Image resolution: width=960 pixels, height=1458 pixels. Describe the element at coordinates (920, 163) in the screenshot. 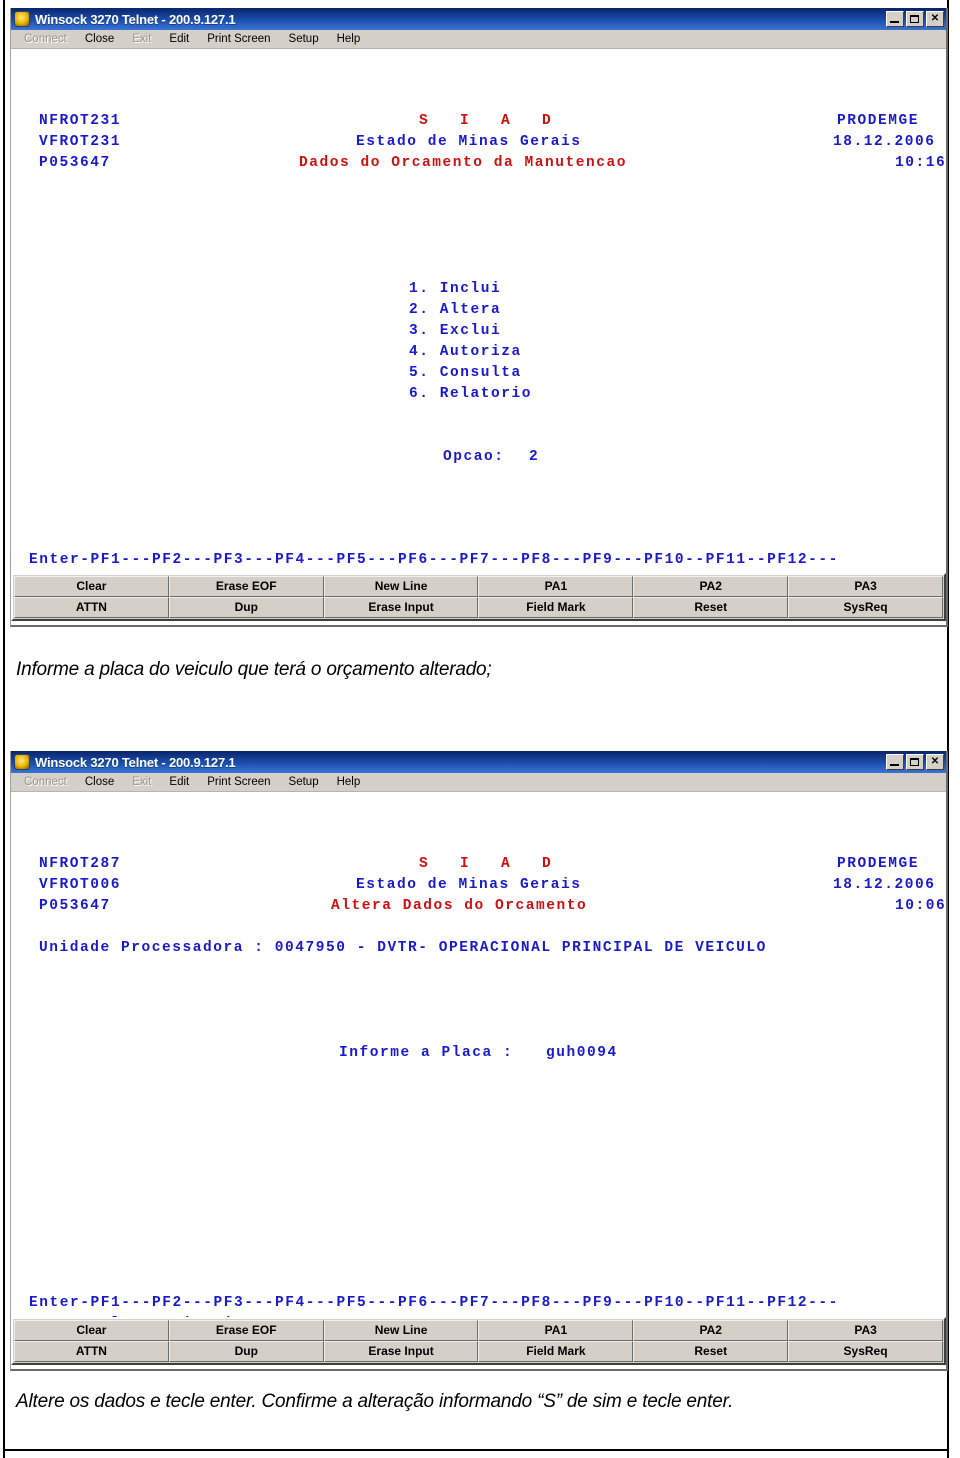

I see `t1-time: 10:16` at that location.